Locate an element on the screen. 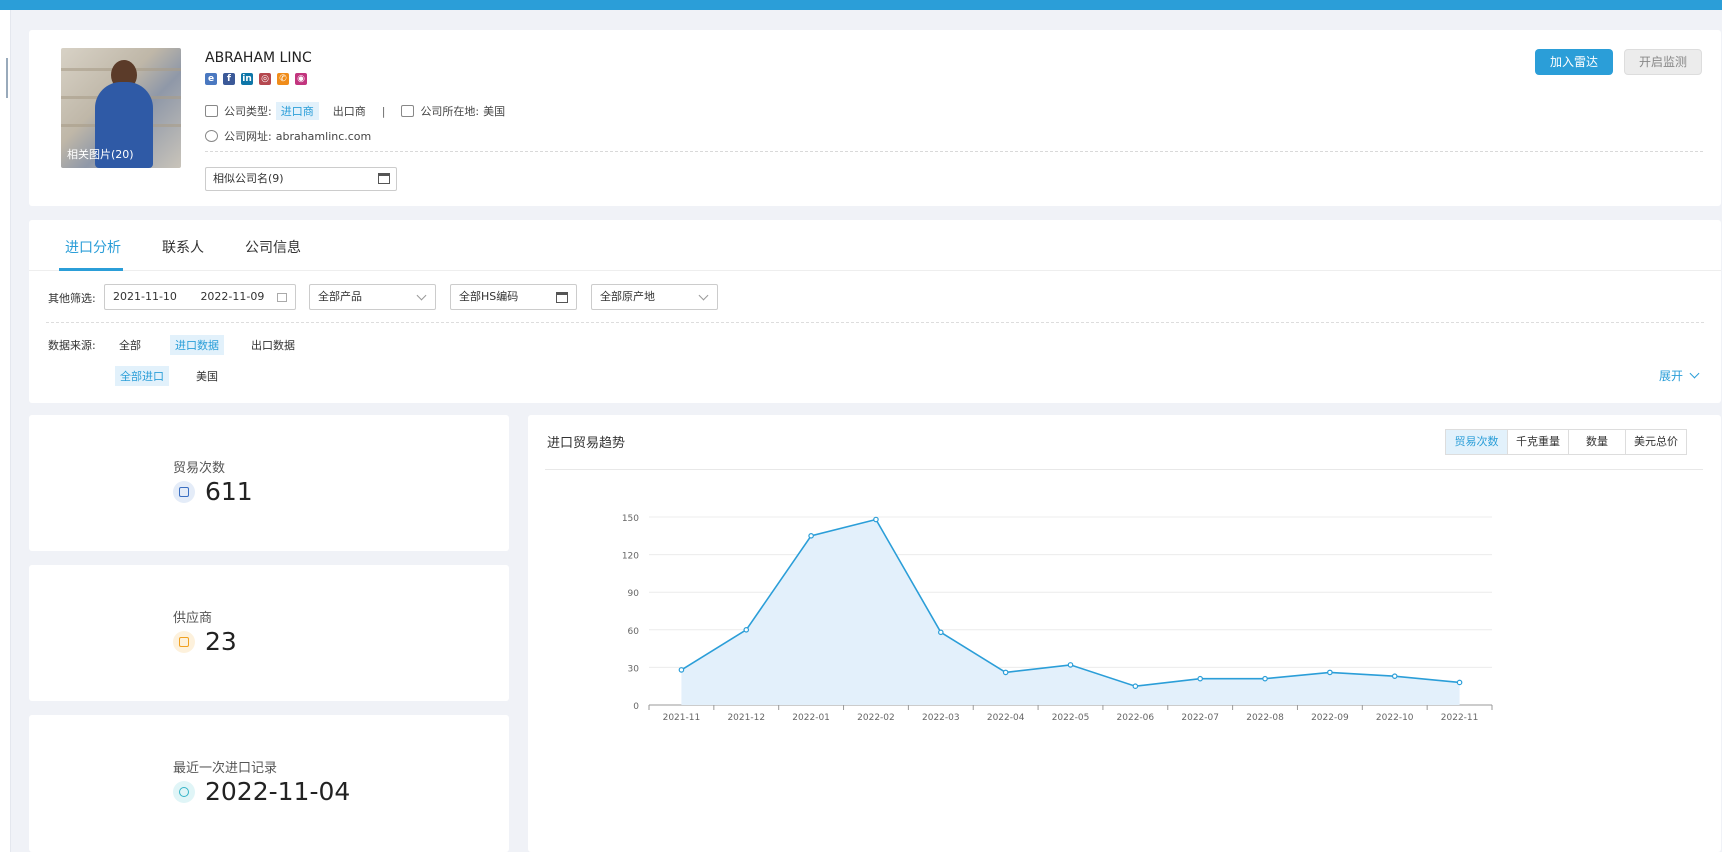 This screenshot has width=1722, height=852. expand-button: 展开 is located at coordinates (1679, 375).